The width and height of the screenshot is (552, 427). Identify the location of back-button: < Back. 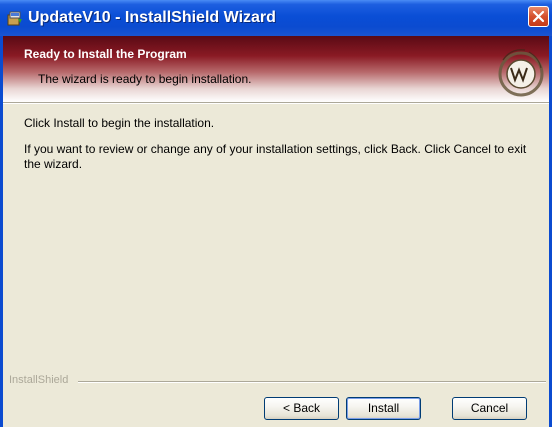
(301, 408).